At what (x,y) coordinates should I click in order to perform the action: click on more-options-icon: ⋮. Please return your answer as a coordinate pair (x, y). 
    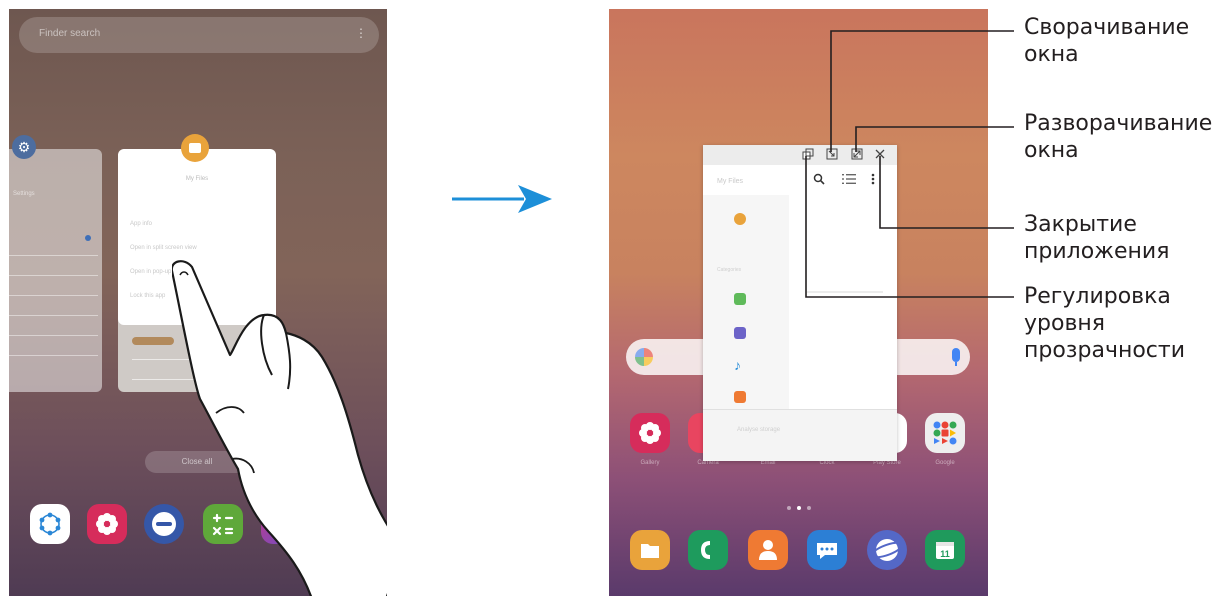
    Looking at the image, I should click on (361, 33).